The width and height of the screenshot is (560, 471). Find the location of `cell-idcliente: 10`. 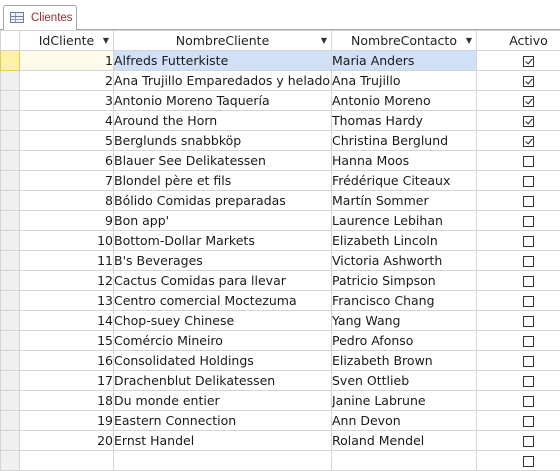

cell-idcliente: 10 is located at coordinates (67, 241).